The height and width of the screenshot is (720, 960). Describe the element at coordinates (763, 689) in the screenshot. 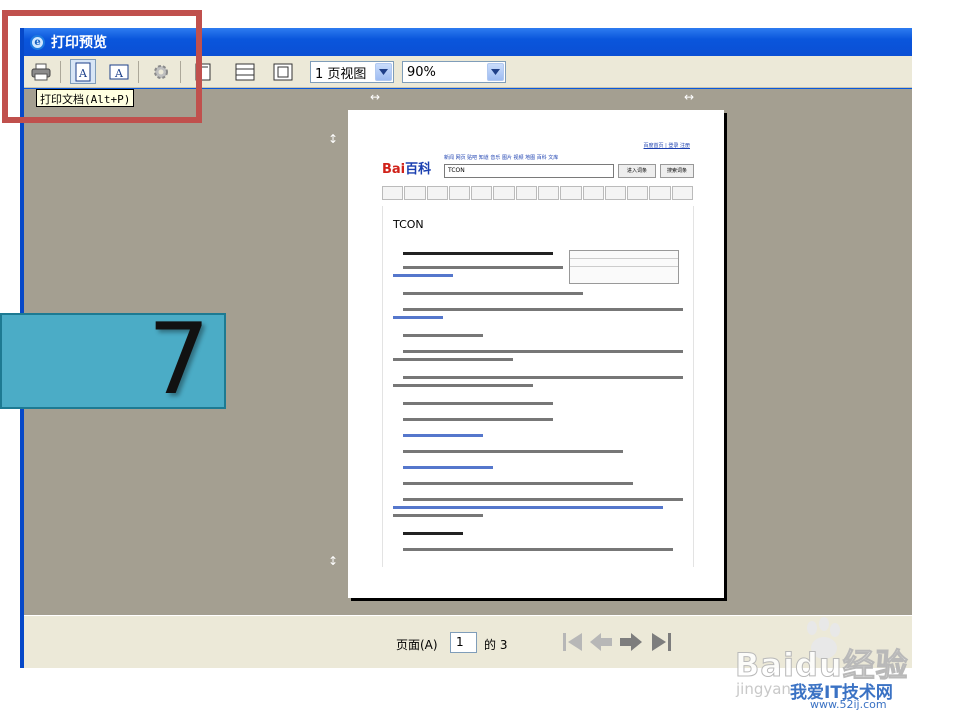

I see `watermark-sub: jingyan` at that location.